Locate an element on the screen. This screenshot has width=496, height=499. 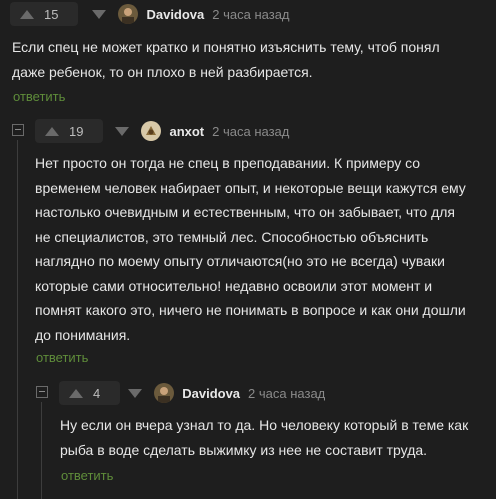
comment-3-header: 4 Davidova 2 часа назад is located at coordinates (192, 393).